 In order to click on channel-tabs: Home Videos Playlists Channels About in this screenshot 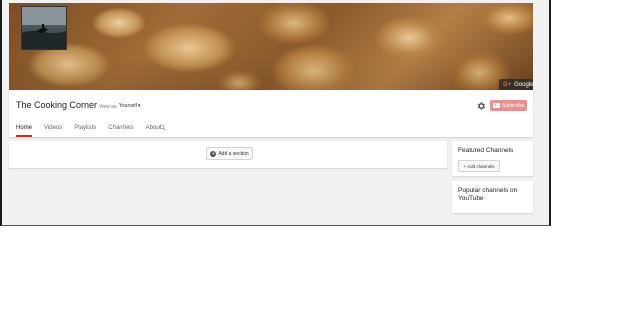, I will do `click(94, 130)`.